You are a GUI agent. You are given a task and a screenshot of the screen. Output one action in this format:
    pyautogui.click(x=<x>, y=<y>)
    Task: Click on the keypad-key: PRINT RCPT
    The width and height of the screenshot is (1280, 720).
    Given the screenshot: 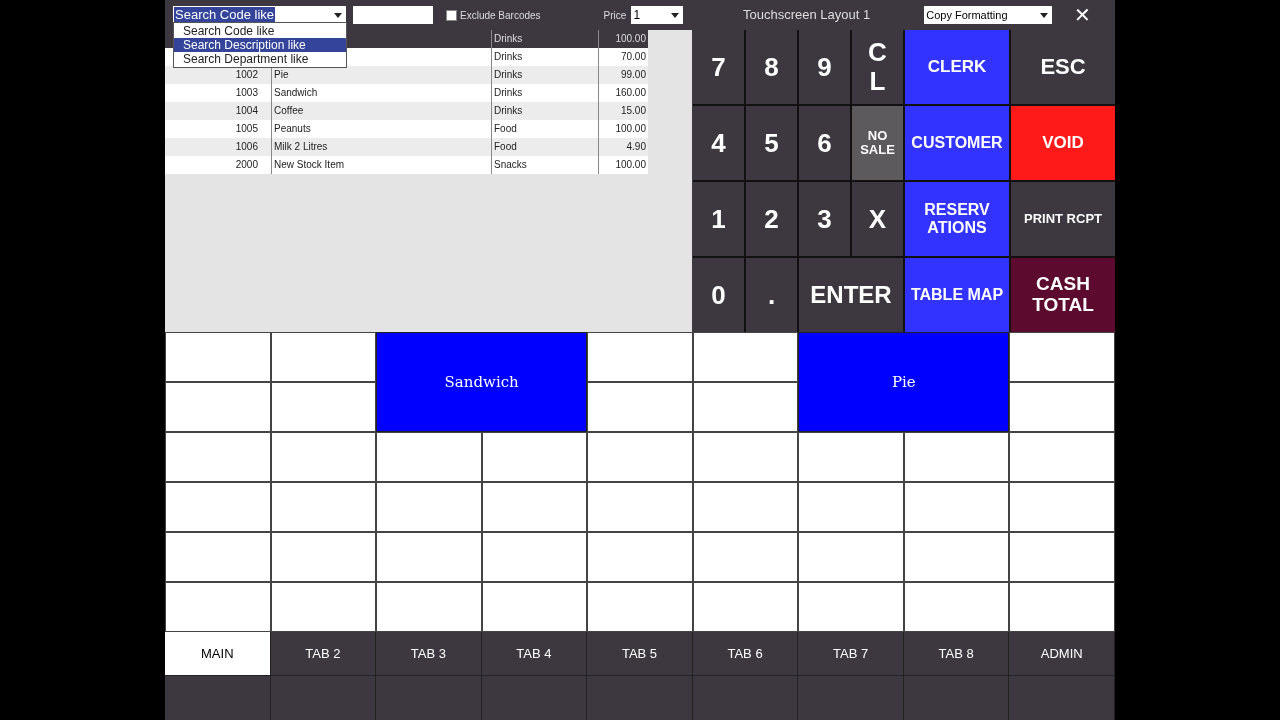 What is the action you would take?
    pyautogui.click(x=1063, y=219)
    